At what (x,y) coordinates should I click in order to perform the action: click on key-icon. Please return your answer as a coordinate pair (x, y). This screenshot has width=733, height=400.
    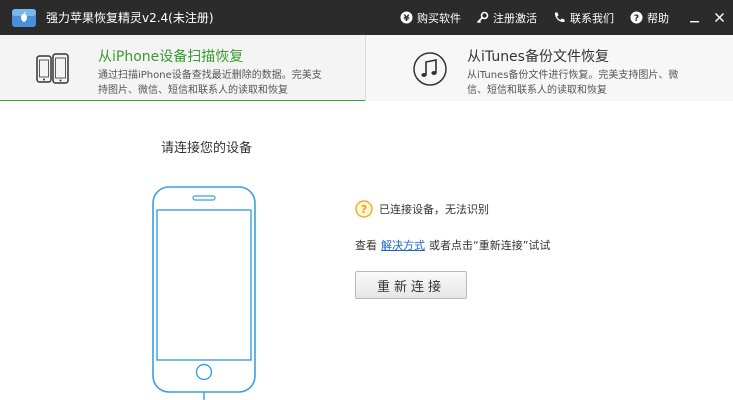
    Looking at the image, I should click on (482, 17).